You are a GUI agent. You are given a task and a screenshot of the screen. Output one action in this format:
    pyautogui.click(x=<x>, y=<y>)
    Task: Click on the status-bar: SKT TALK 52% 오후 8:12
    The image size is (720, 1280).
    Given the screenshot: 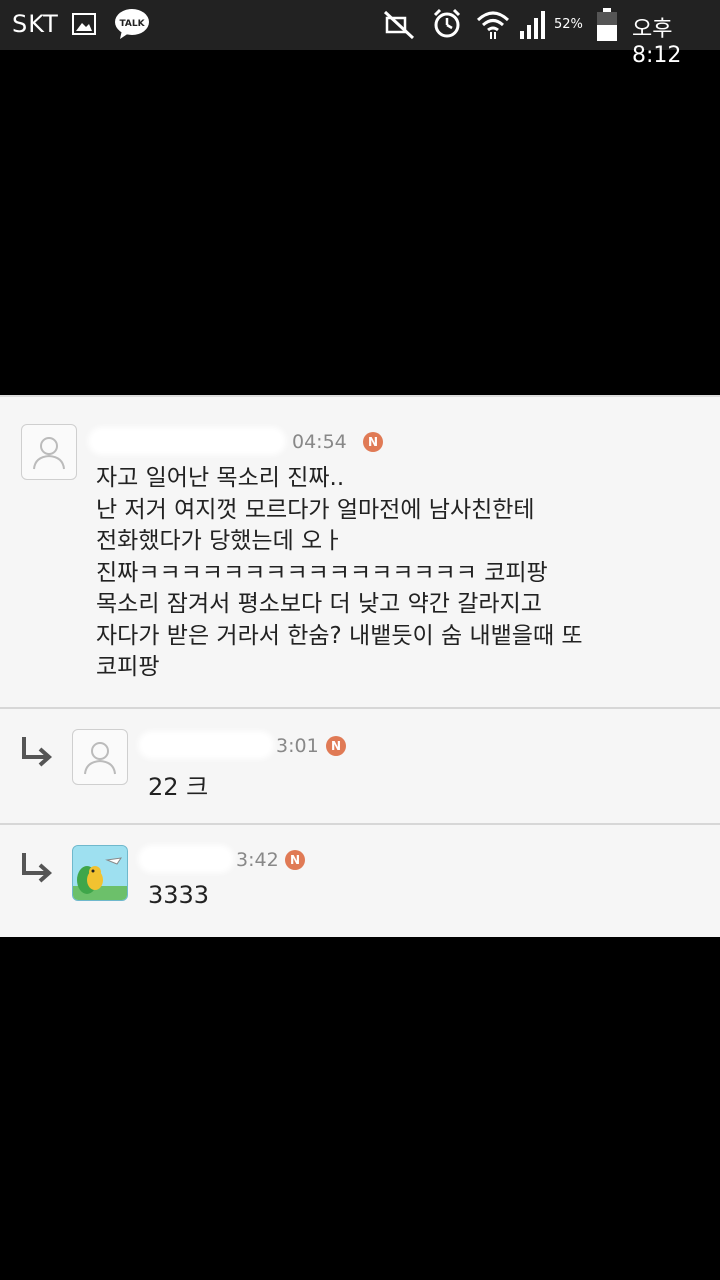 What is the action you would take?
    pyautogui.click(x=360, y=34)
    